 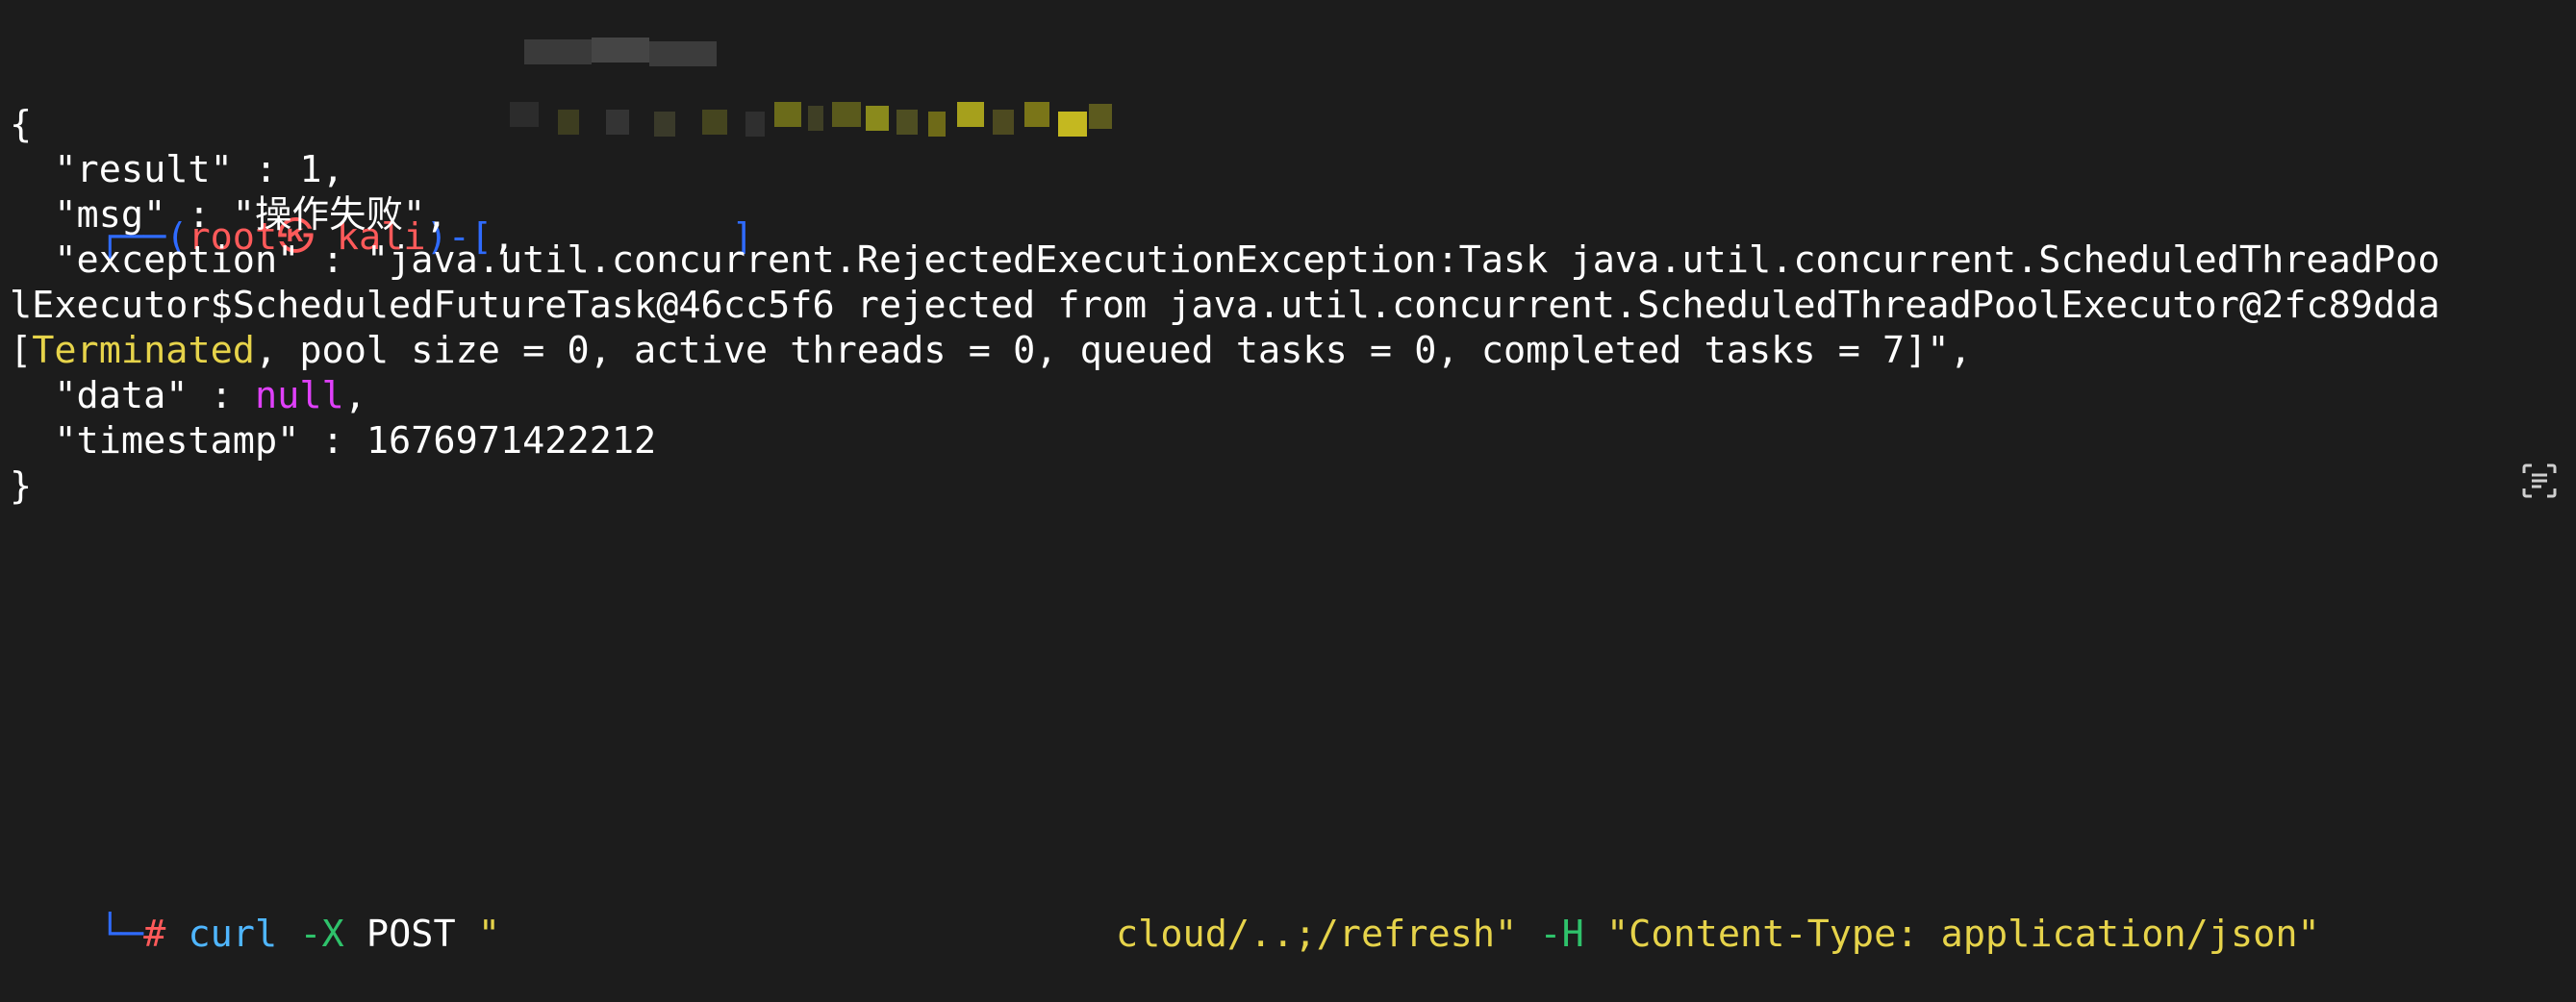 What do you see at coordinates (177, 169) in the screenshot?
I see `json-result-line: "result" : 1,` at bounding box center [177, 169].